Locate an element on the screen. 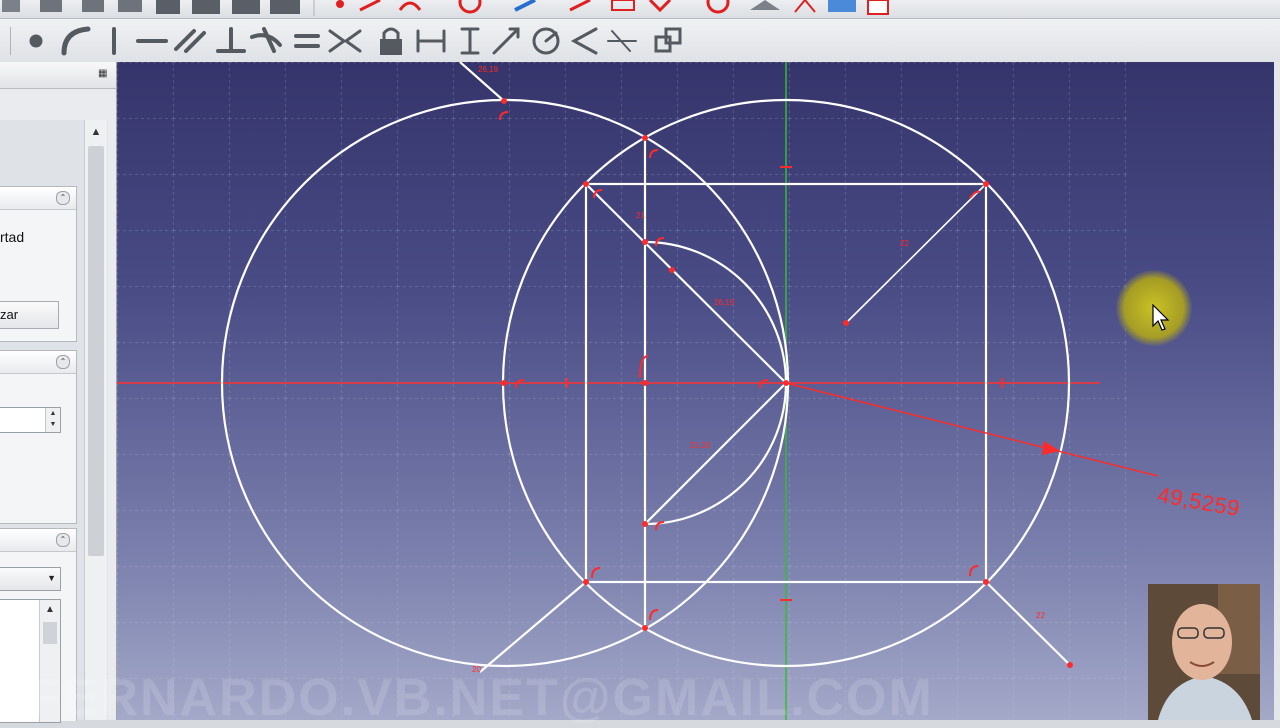 The height and width of the screenshot is (728, 1280). constraint-label: 21 is located at coordinates (640, 215).